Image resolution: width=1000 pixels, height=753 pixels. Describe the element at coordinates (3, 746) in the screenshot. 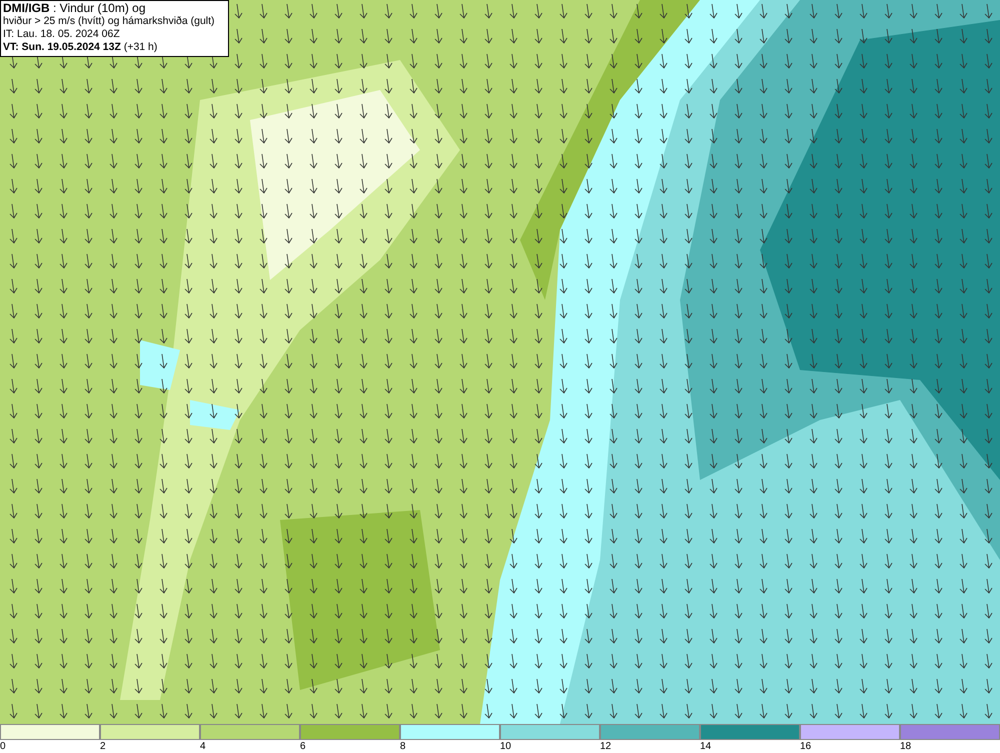

I see `scale-label: 0` at that location.